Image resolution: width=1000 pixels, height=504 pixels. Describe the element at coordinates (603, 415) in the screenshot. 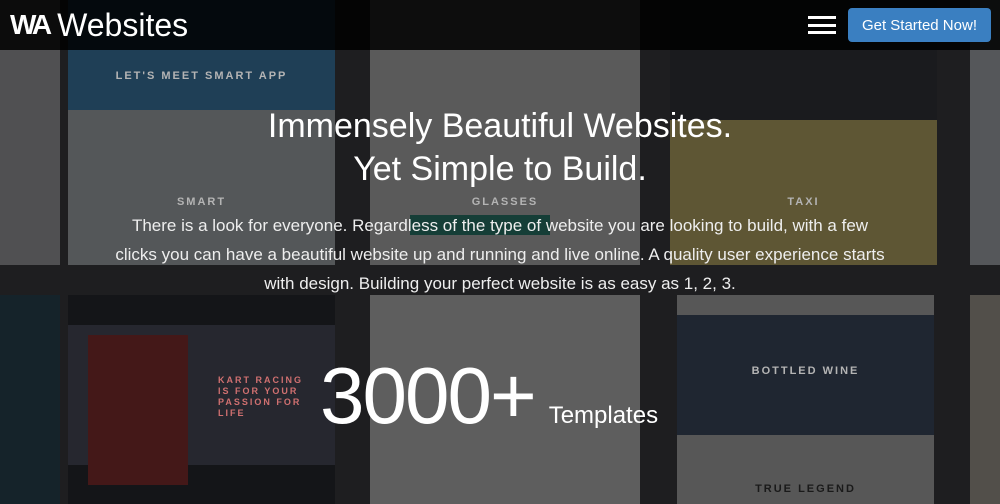

I see `templates-label: Templates` at that location.